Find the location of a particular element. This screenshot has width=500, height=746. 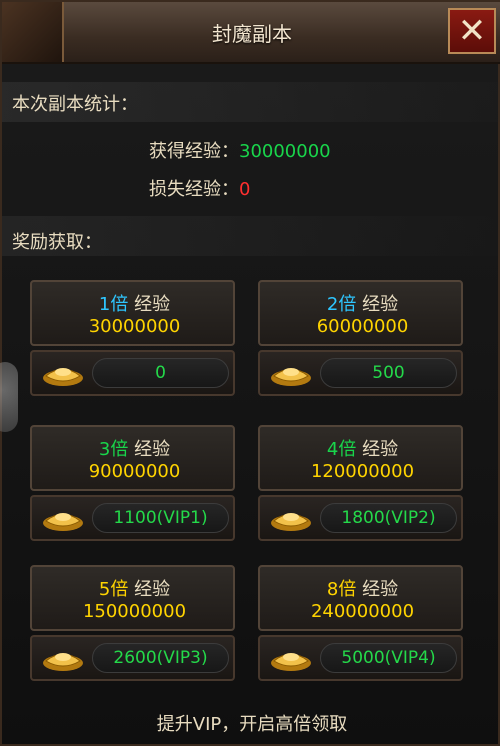

reward-cost-box: 5000(VIP4) is located at coordinates (360, 658).